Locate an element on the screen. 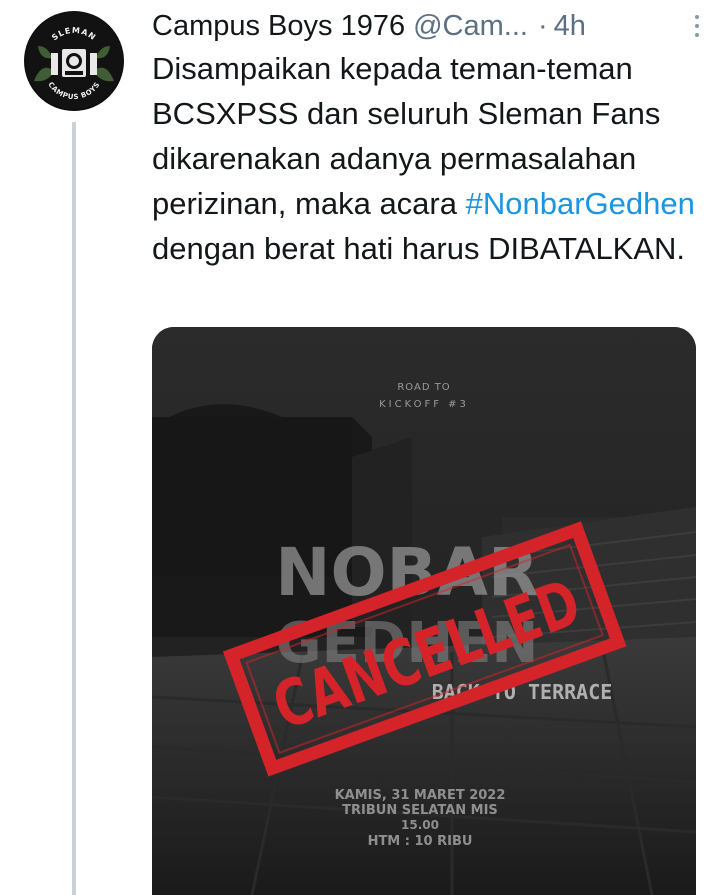 This screenshot has height=895, width=720. hashtag-link: #NonbarGedhen is located at coordinates (580, 203).